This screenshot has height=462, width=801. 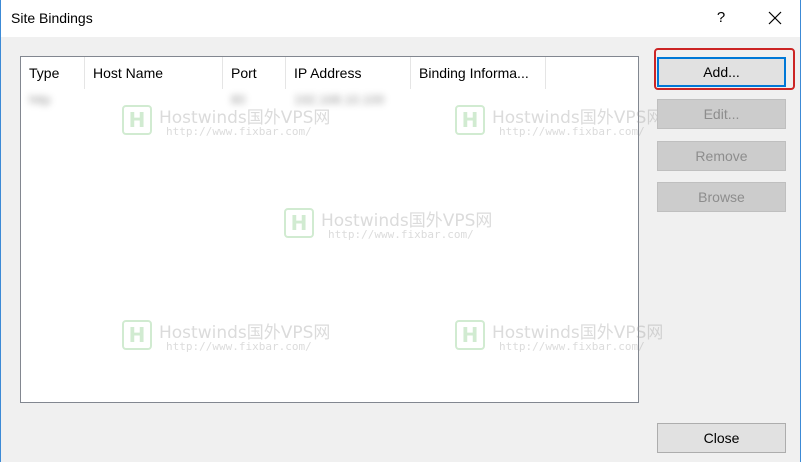 I want to click on binding-row: http 80 192.168.10.100, so click(x=329, y=100).